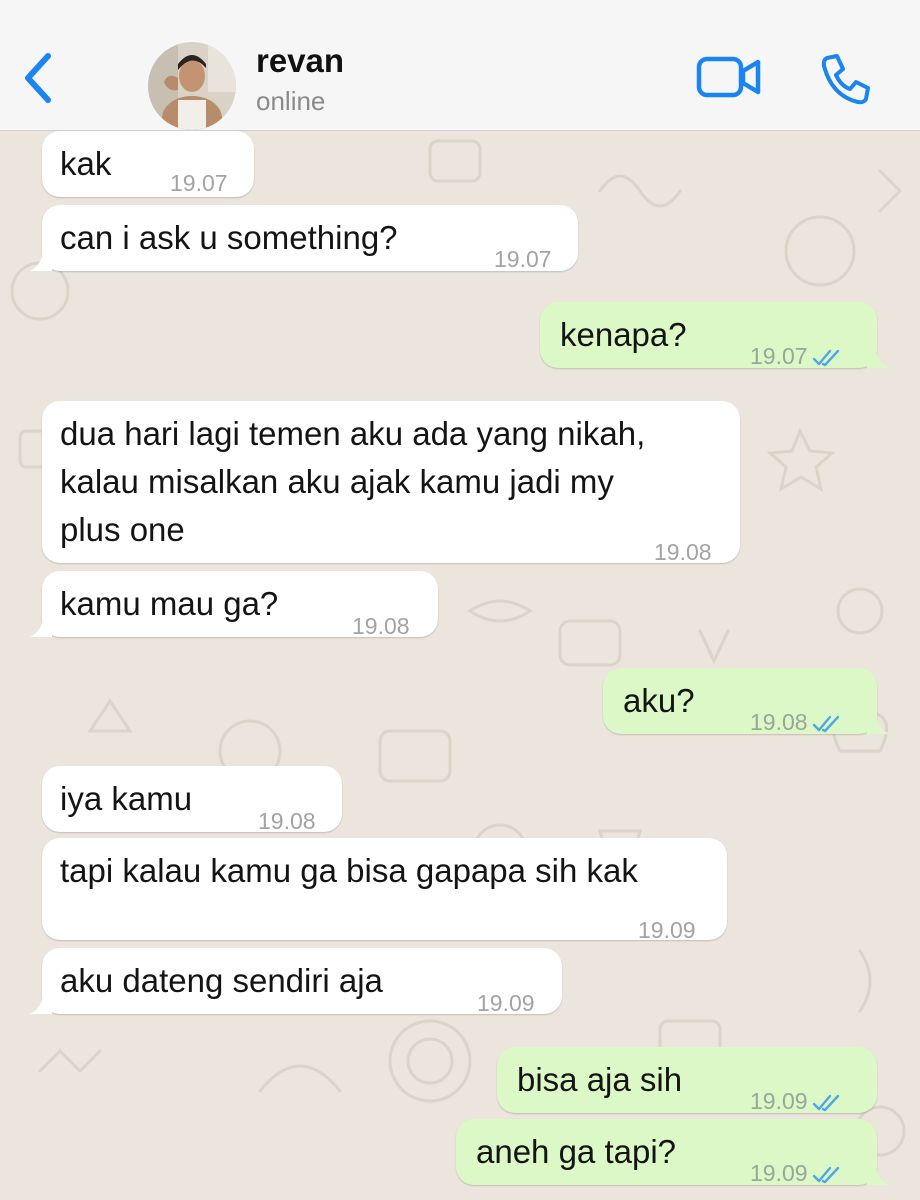 Image resolution: width=920 pixels, height=1200 pixels. I want to click on outgoing-message-bubble: aneh ga tapi? 19.09, so click(672, 1152).